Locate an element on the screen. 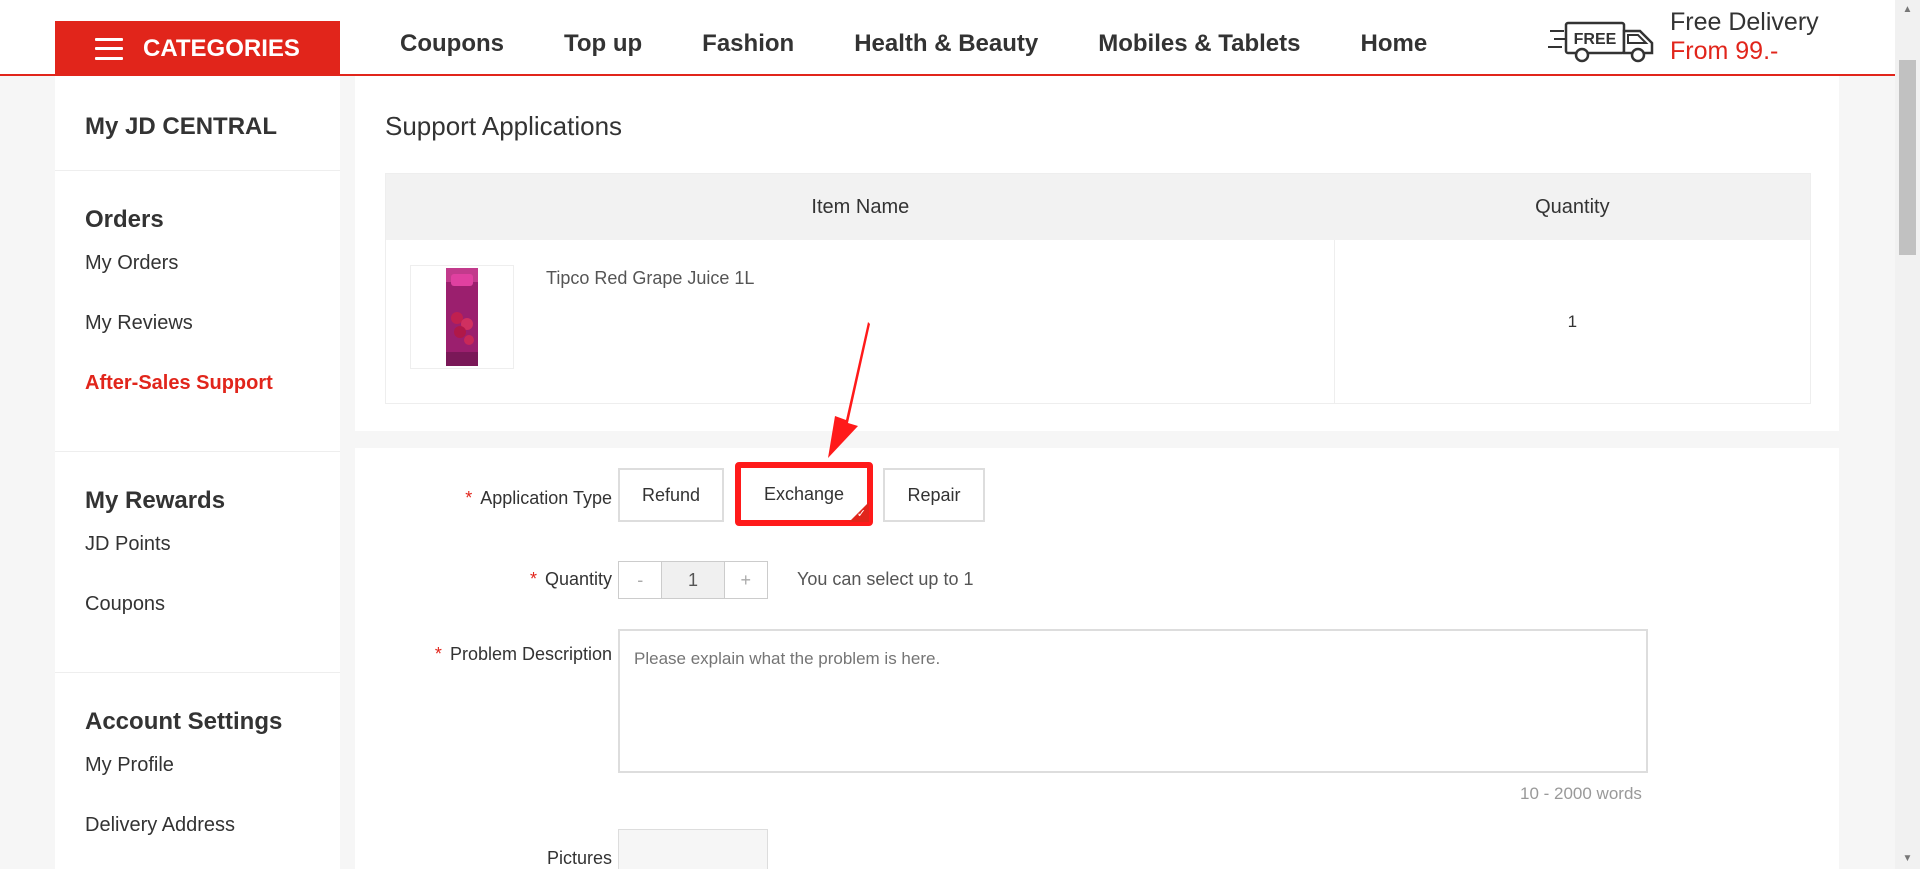 This screenshot has width=1920, height=869. application-type-label: * Application Type is located at coordinates (538, 498).